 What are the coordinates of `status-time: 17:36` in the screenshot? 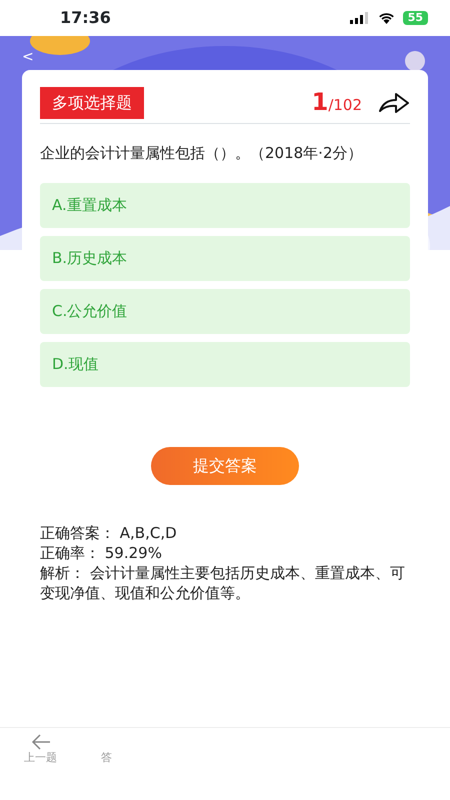 It's located at (85, 18).